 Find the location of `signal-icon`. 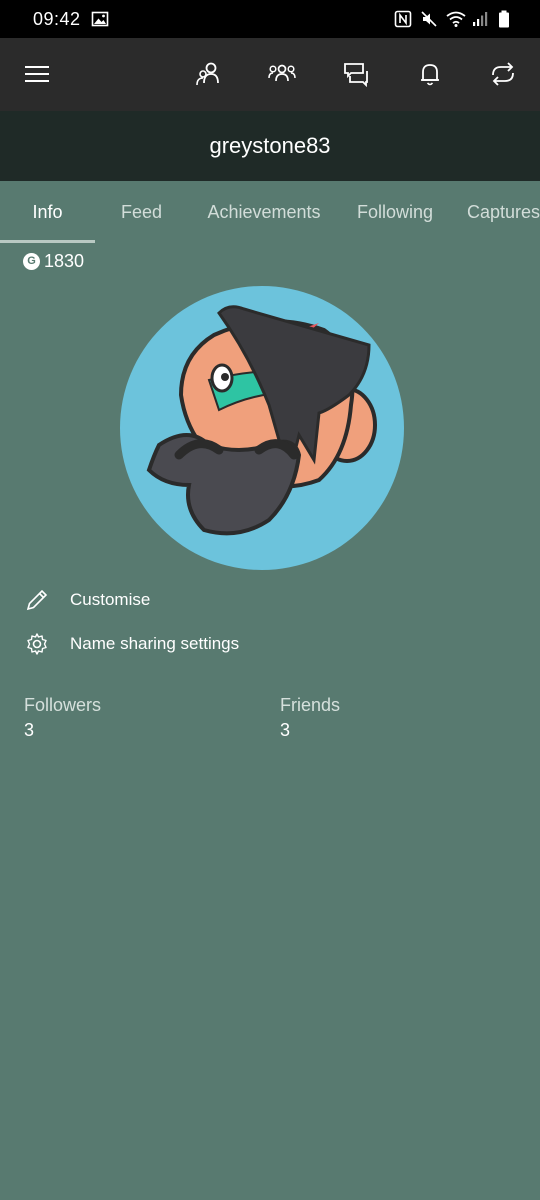

signal-icon is located at coordinates (481, 19).